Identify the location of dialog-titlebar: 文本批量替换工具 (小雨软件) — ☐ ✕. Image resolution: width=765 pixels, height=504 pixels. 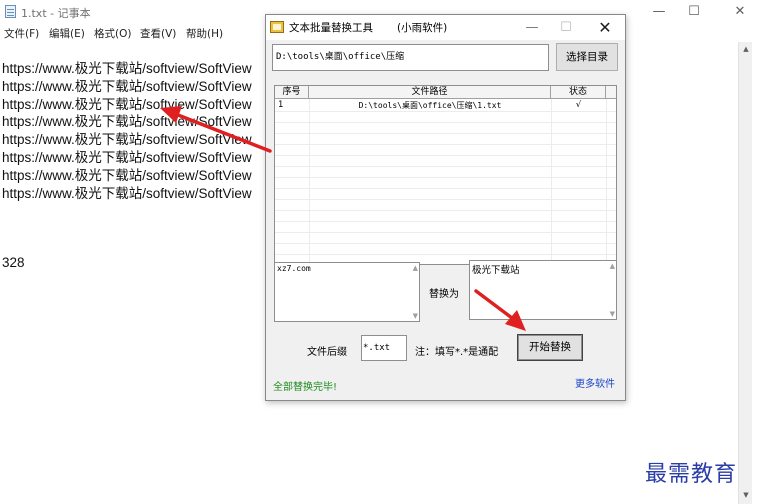
(445, 27).